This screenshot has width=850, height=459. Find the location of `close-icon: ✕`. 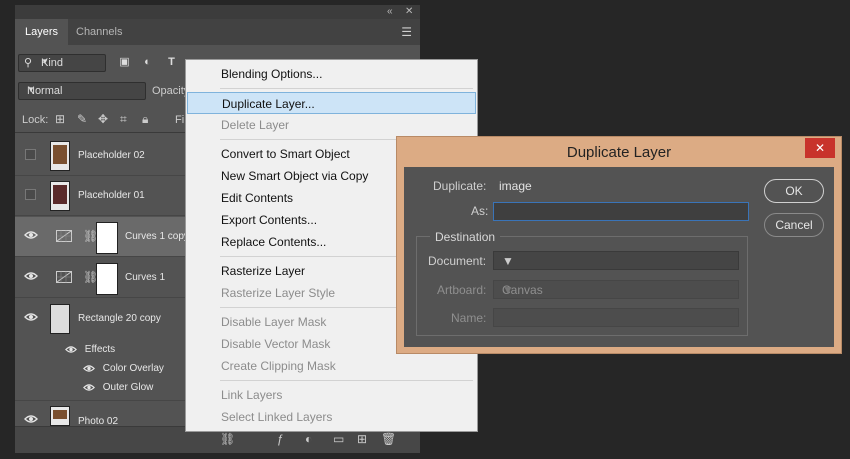

close-icon: ✕ is located at coordinates (820, 148).